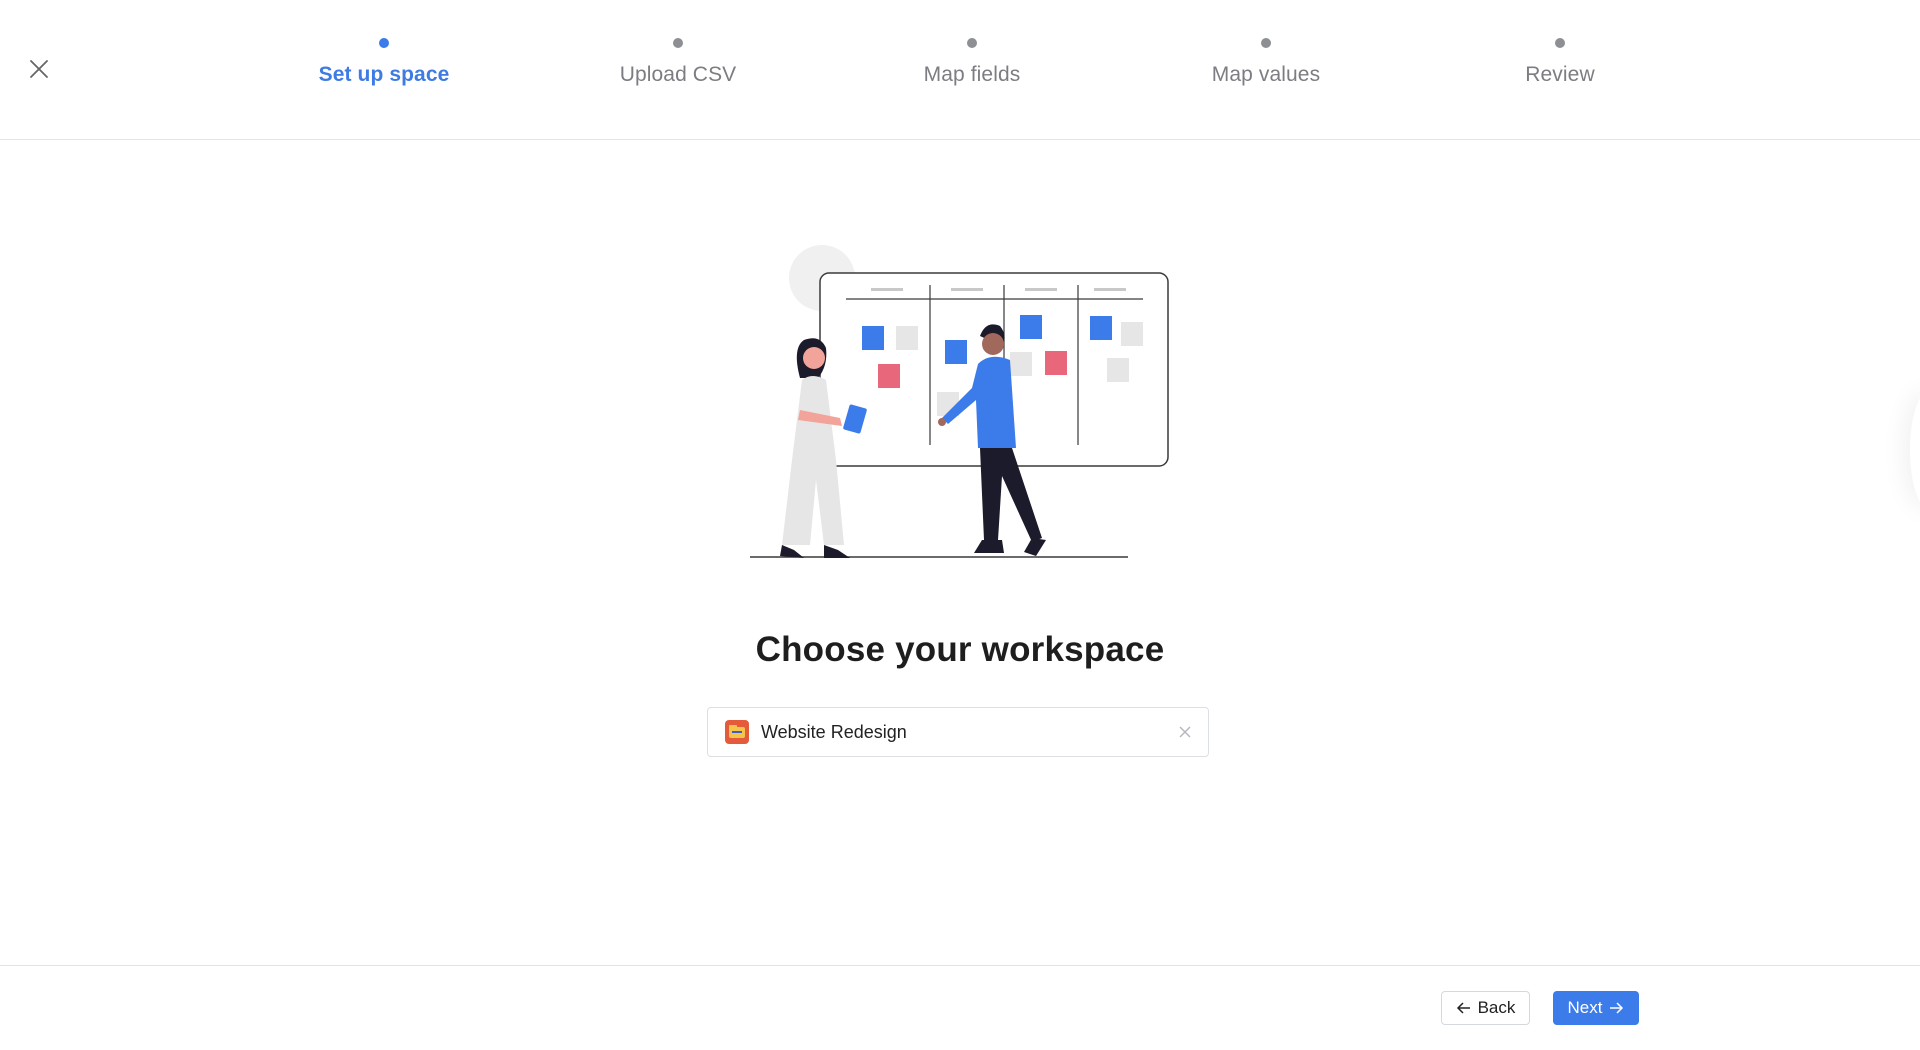  I want to click on close-button, so click(39, 69).